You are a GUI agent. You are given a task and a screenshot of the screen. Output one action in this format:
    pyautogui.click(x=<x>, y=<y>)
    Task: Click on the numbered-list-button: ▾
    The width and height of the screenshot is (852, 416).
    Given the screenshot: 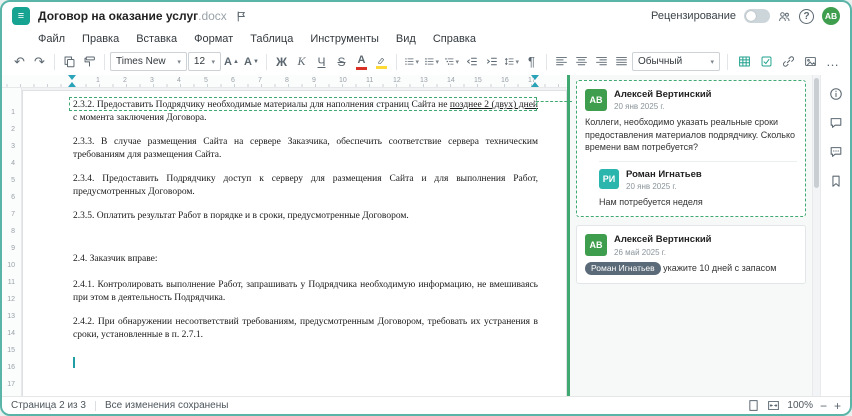 What is the action you would take?
    pyautogui.click(x=431, y=62)
    